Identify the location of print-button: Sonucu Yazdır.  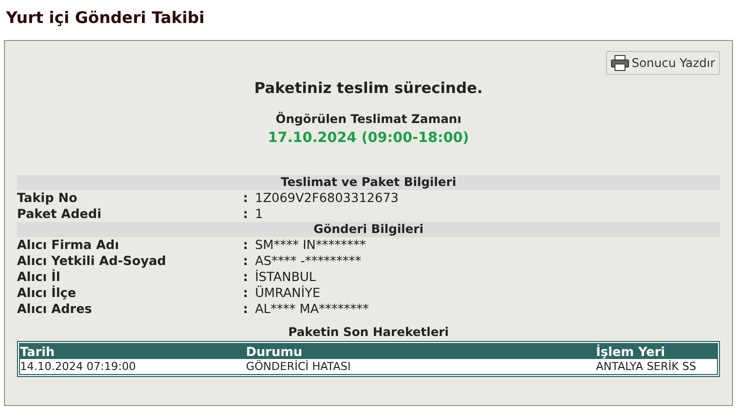
(663, 63).